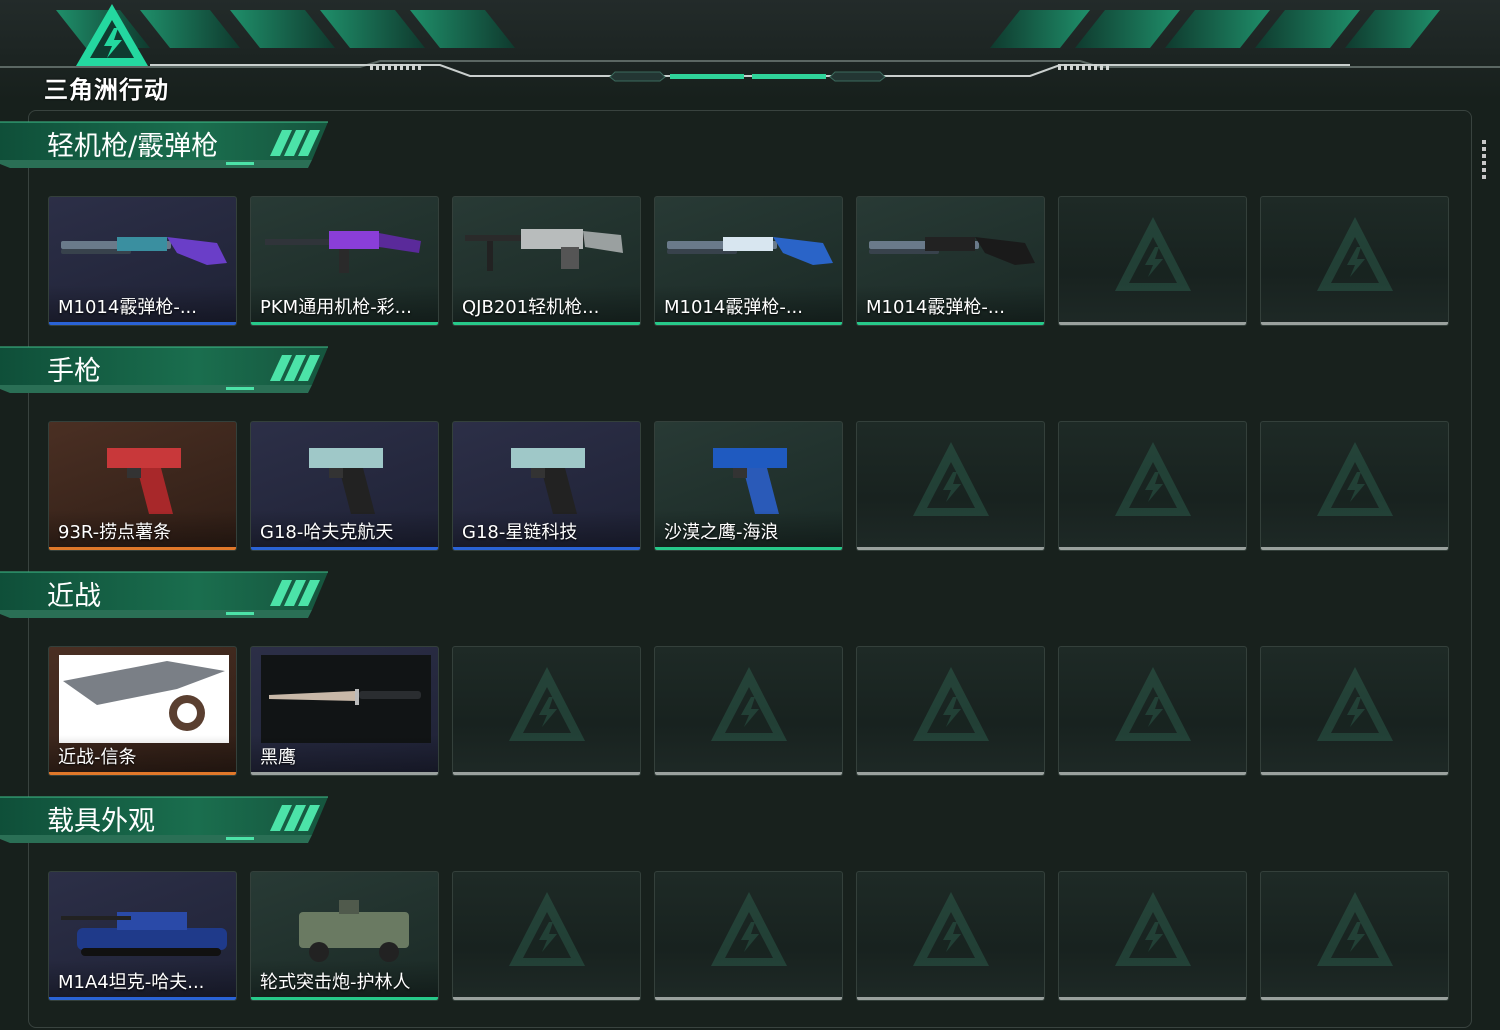 This screenshot has height=1030, width=1500. I want to click on light-machine-gun-icon, so click(547, 248).